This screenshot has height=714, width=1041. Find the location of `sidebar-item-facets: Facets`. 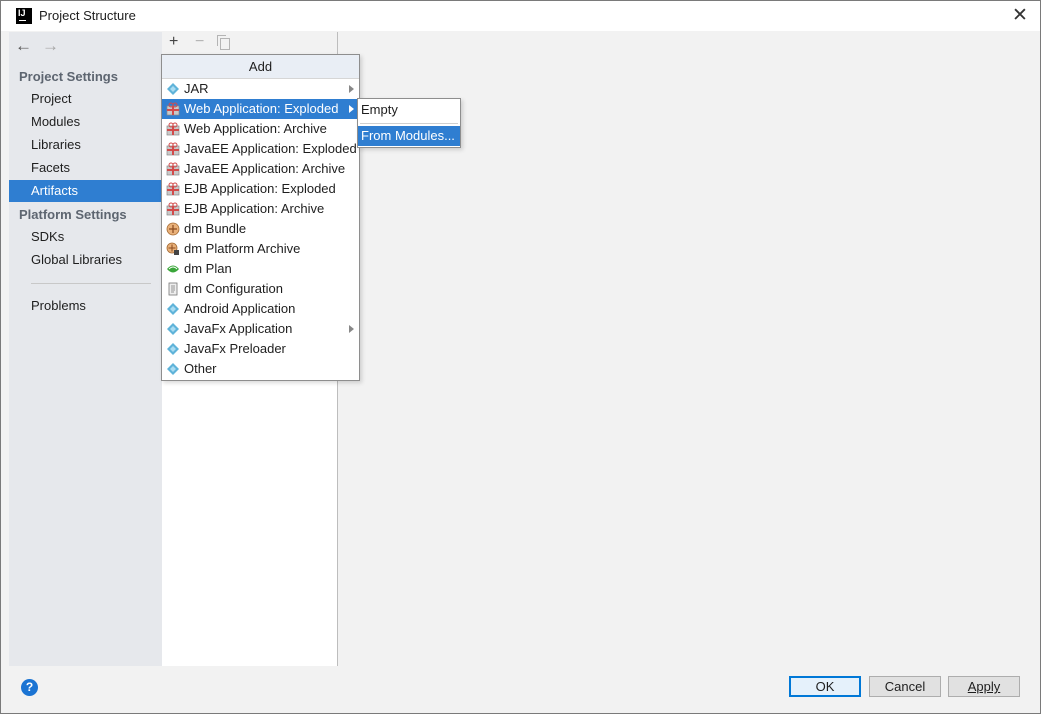

sidebar-item-facets: Facets is located at coordinates (85, 168).